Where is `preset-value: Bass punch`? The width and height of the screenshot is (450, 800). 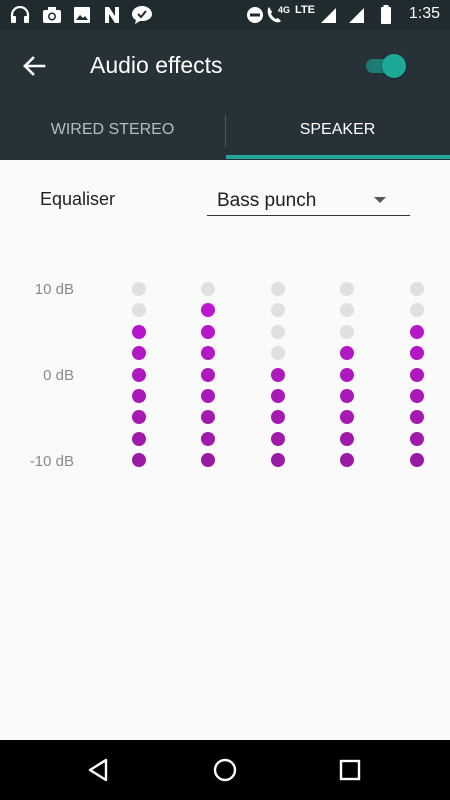
preset-value: Bass punch is located at coordinates (267, 200).